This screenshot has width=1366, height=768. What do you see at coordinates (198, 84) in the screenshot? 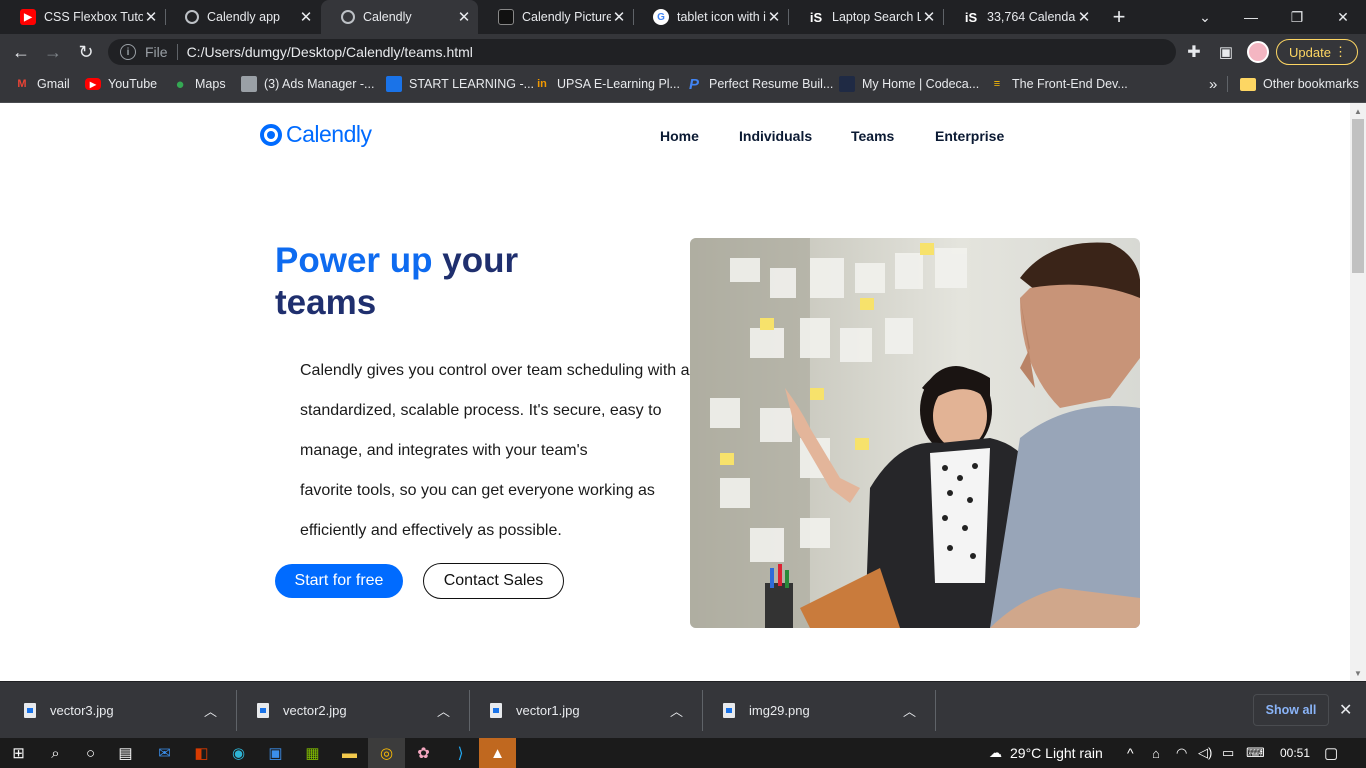
I see `bookmark-maps: ● Maps` at bounding box center [198, 84].